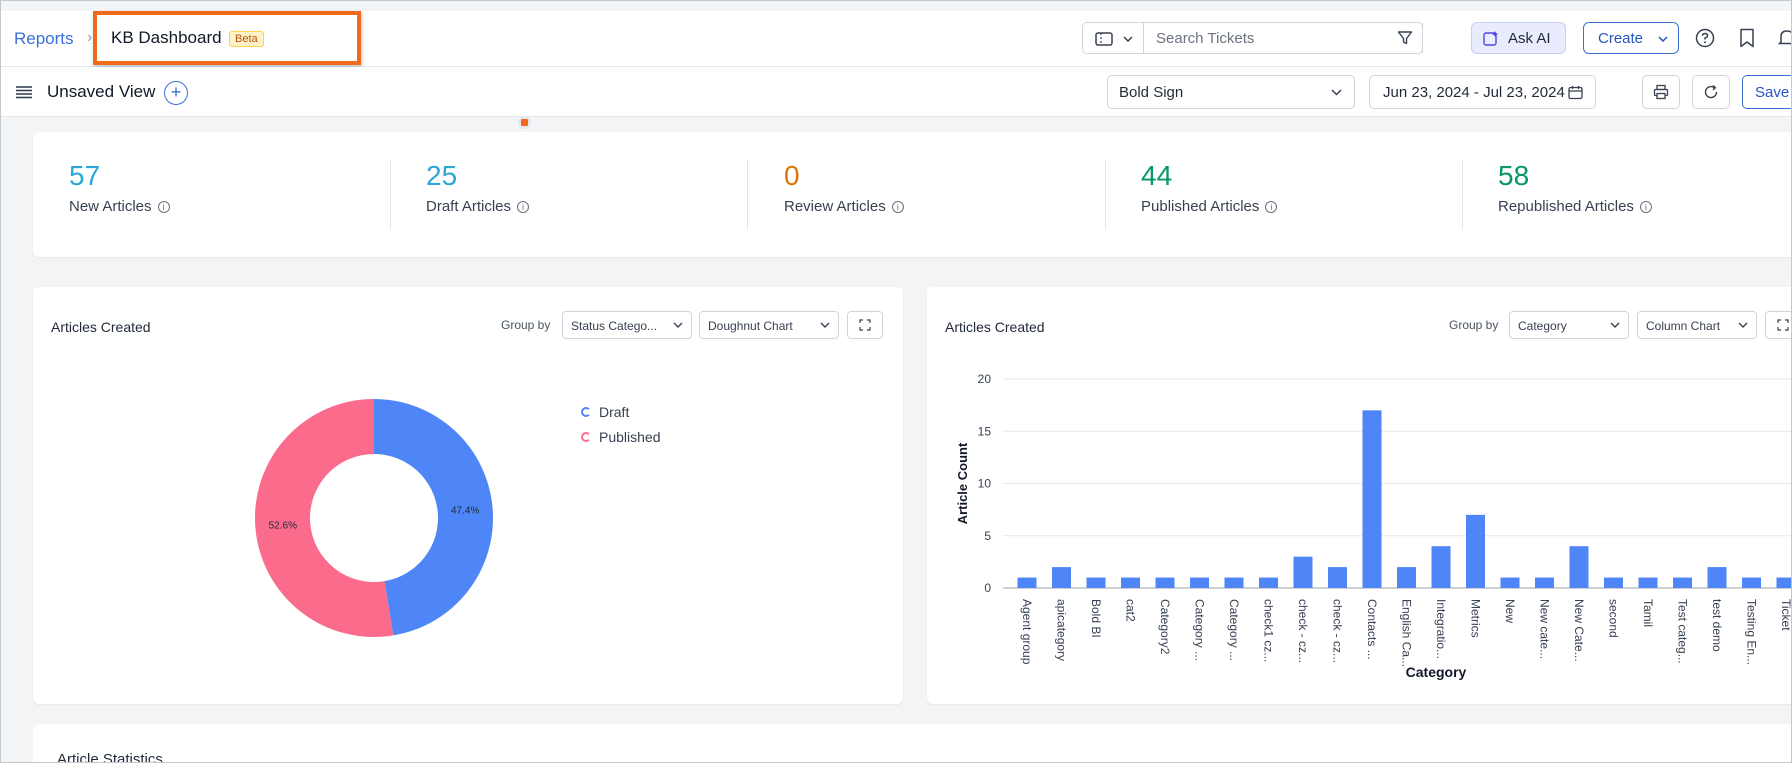  What do you see at coordinates (605, 195) in the screenshot?
I see `stat-draft-articles: 25 Draft Articles i` at bounding box center [605, 195].